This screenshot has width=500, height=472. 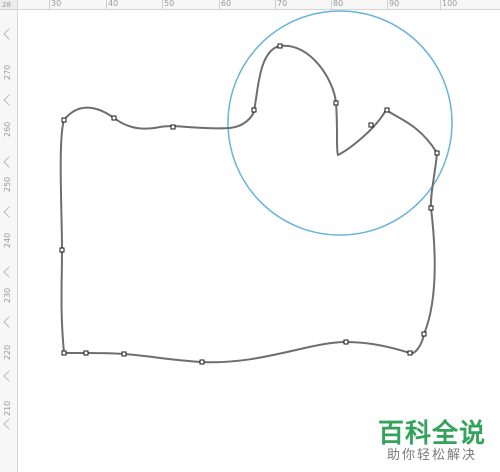 What do you see at coordinates (169, 4) in the screenshot?
I see `ruler-top-label: 50` at bounding box center [169, 4].